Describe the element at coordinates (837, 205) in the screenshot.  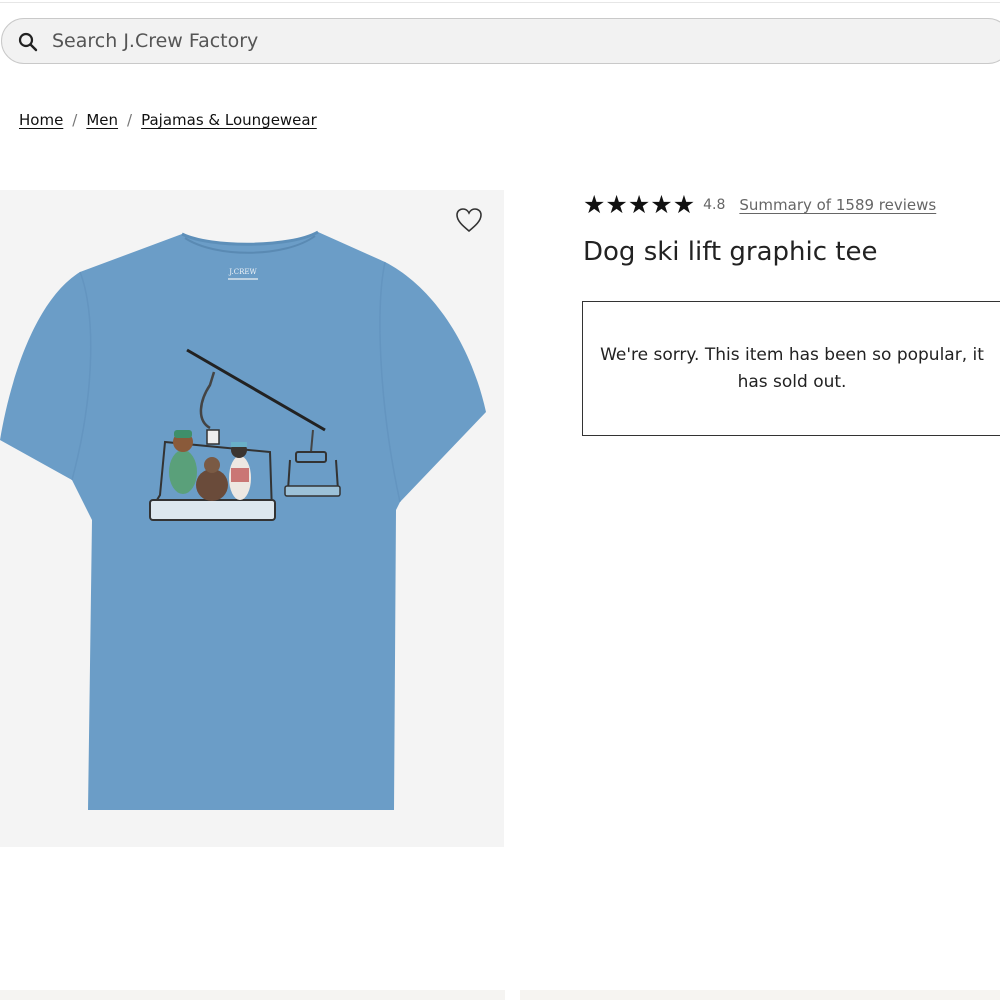
I see `reviews-summary-link: Summary of 1589 reviews` at that location.